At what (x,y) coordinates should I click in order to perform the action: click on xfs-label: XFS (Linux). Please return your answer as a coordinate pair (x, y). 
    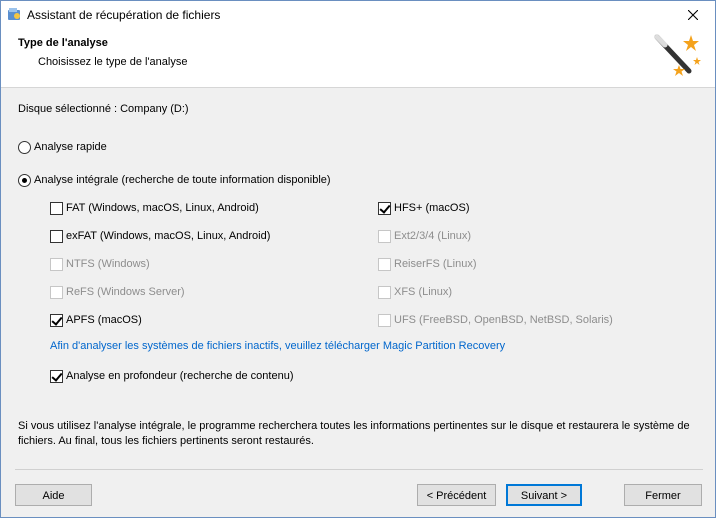
    Looking at the image, I should click on (423, 292).